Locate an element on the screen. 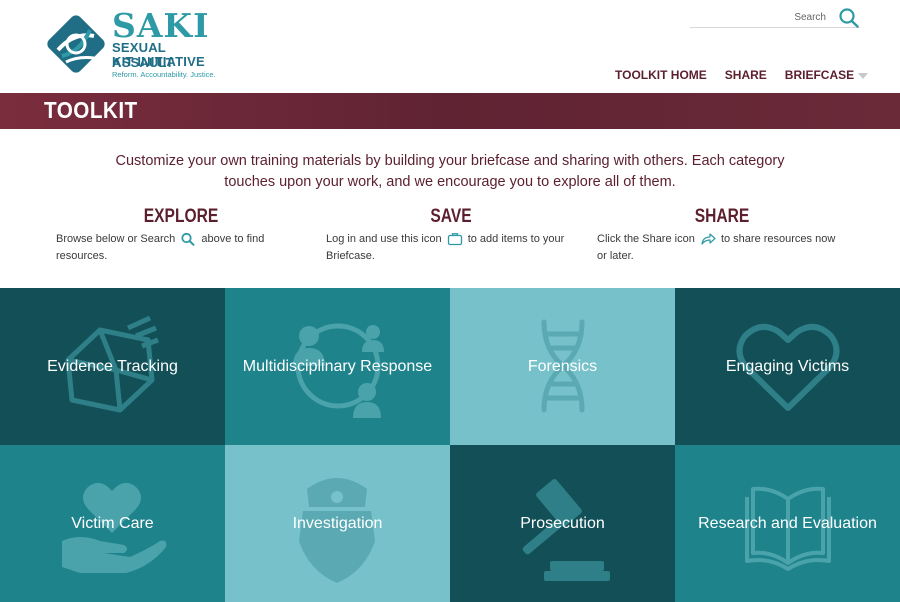 The image size is (900, 602). tile-evidence-tracking: Evidence Tracking is located at coordinates (112, 366).